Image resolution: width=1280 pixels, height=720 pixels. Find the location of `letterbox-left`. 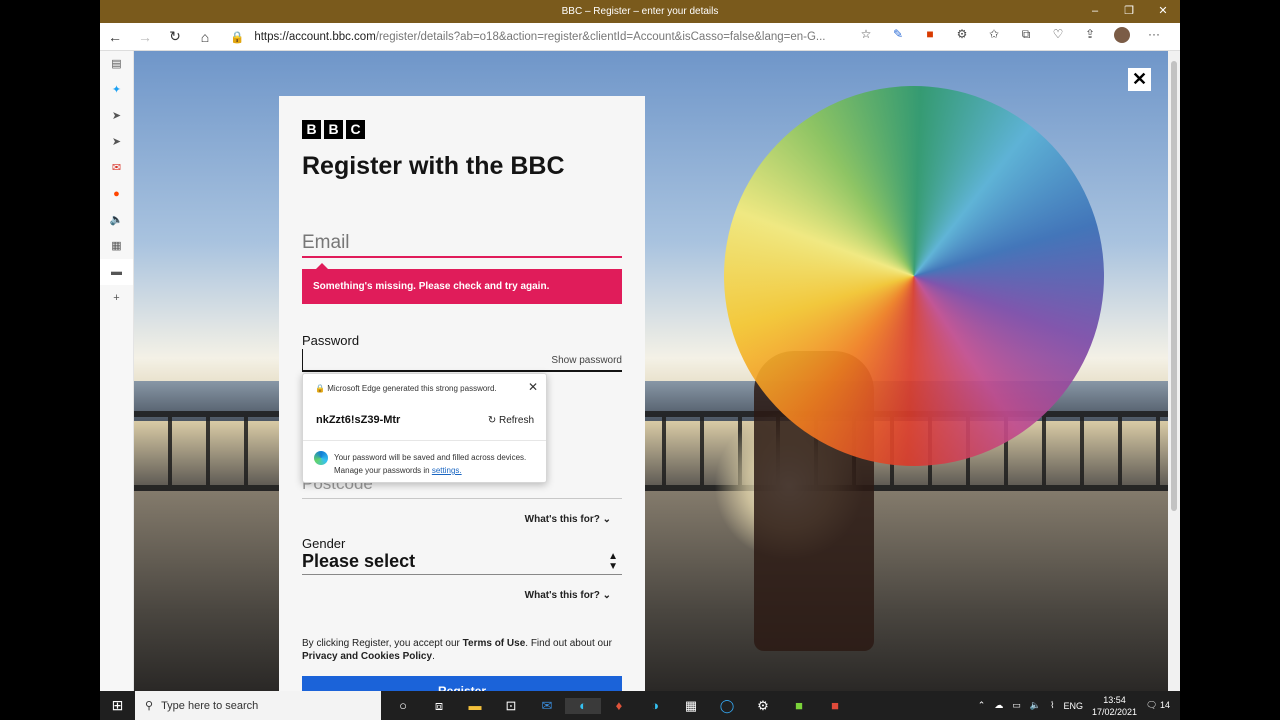

letterbox-left is located at coordinates (50, 360).